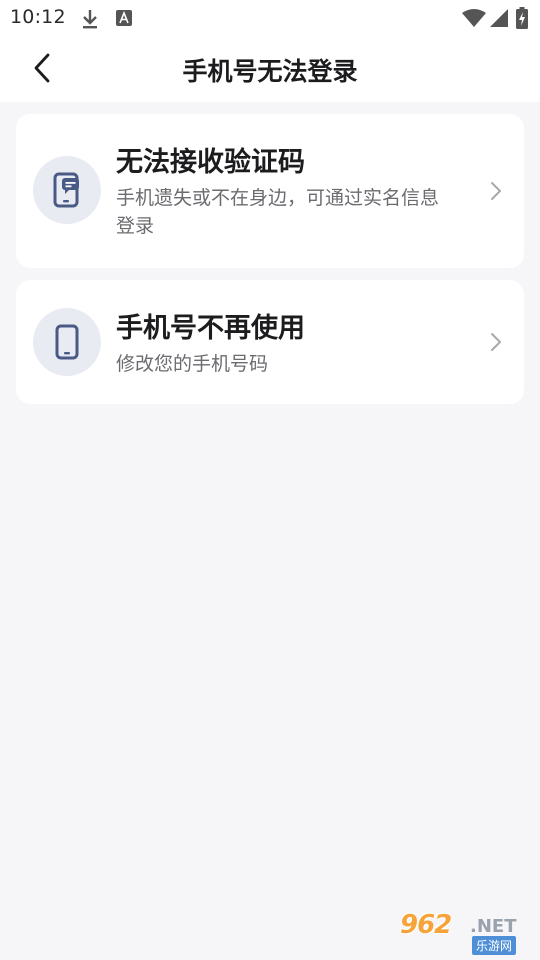  Describe the element at coordinates (270, 71) in the screenshot. I see `page-title: 手机号无法登录` at that location.